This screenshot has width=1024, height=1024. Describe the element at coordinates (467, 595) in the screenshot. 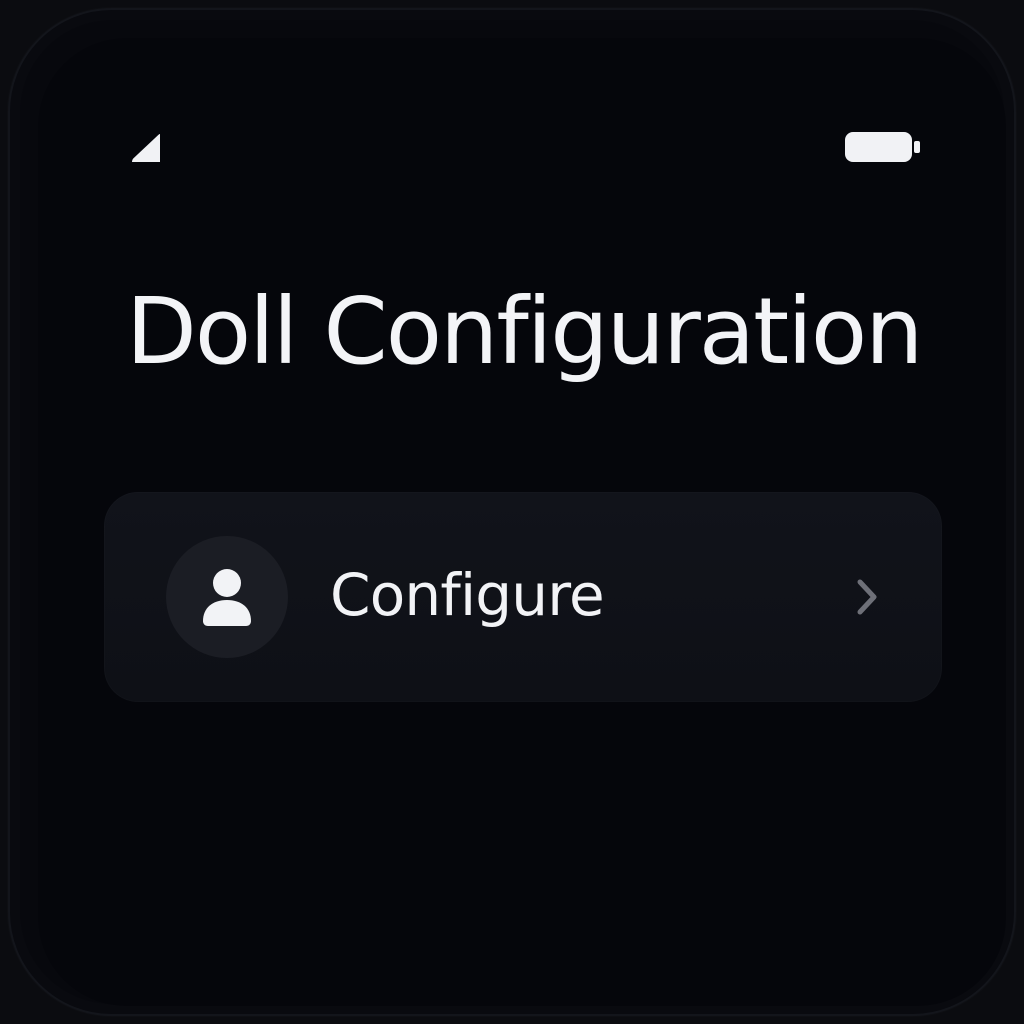

I see `configure-label: Configure` at that location.